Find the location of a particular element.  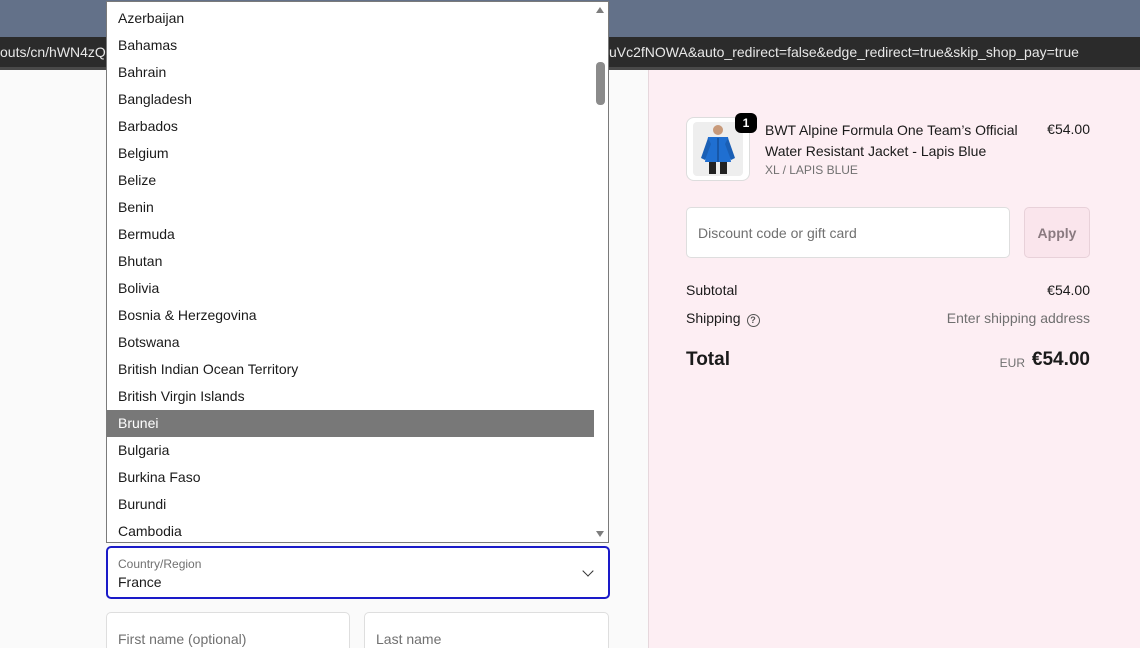

dropdown-option: Cambodia is located at coordinates (350, 530).